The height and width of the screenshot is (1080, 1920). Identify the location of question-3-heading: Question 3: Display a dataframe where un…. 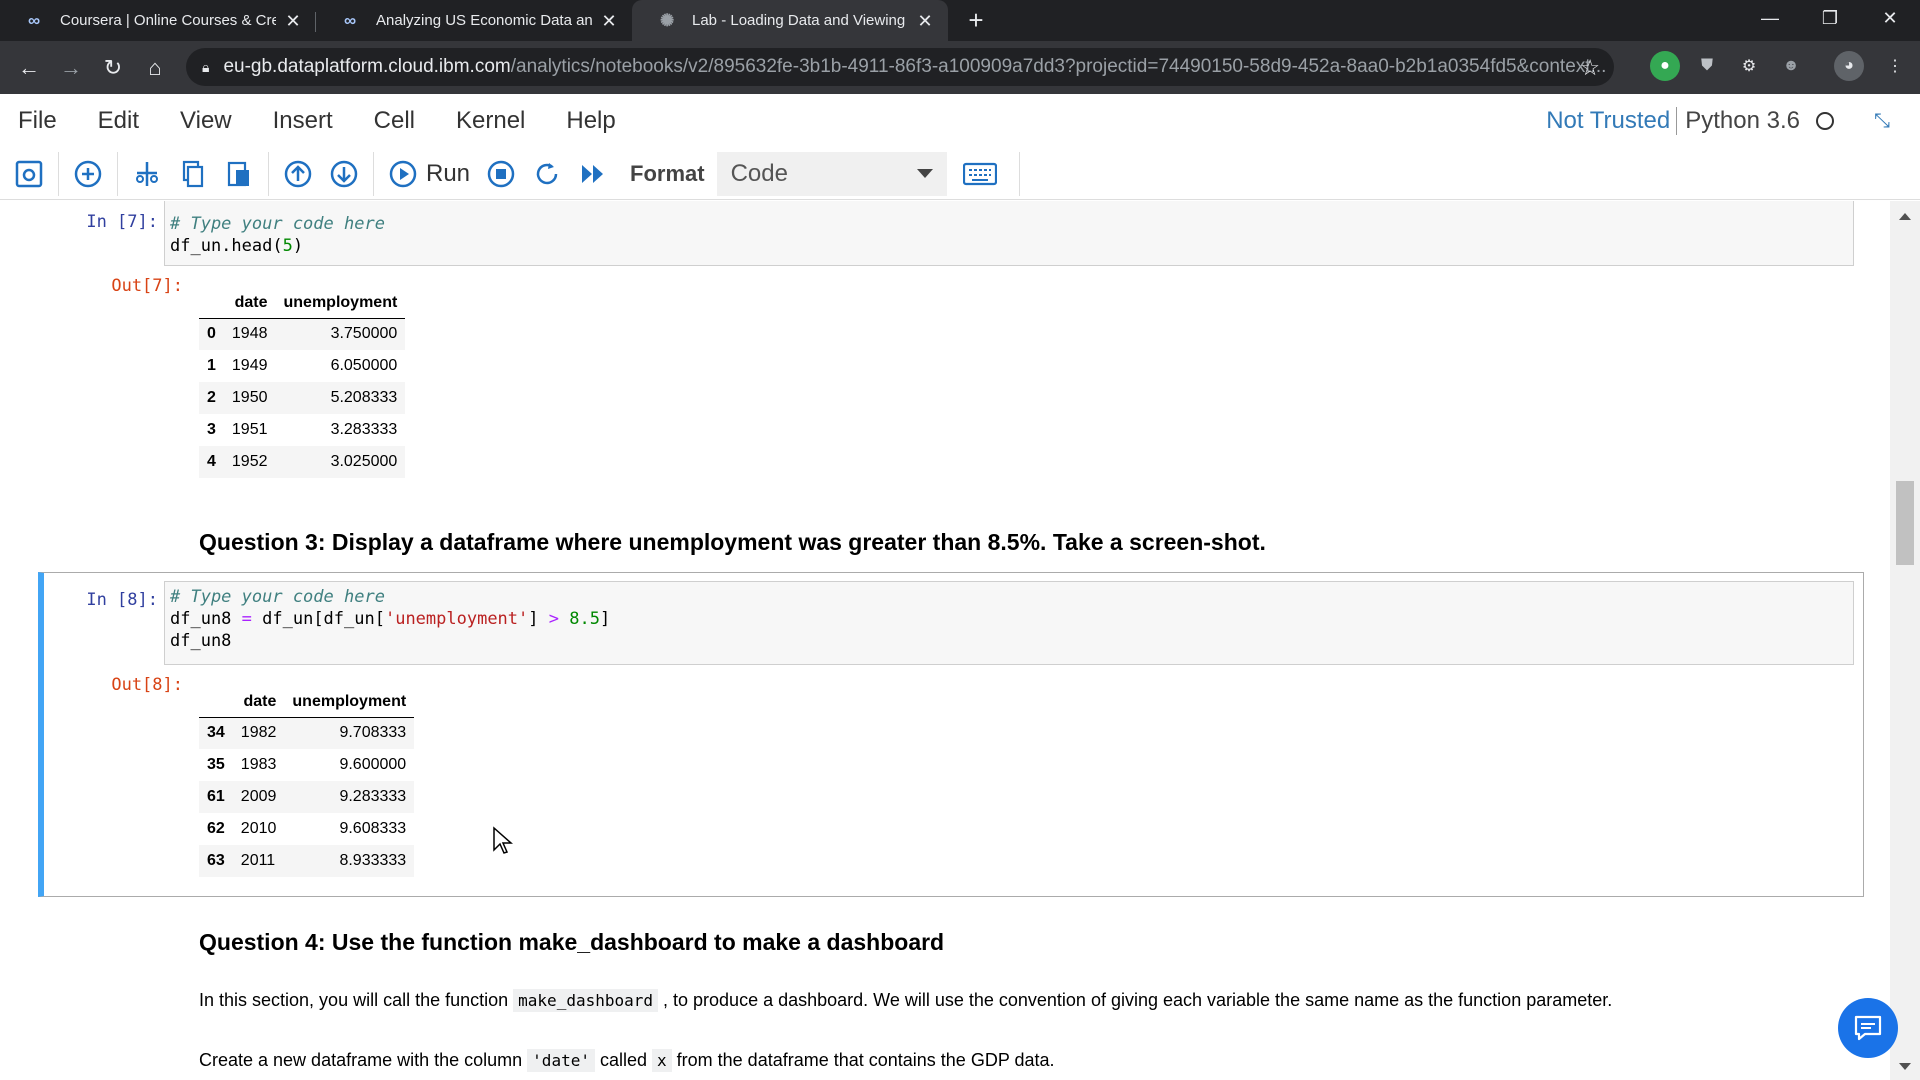
(732, 542).